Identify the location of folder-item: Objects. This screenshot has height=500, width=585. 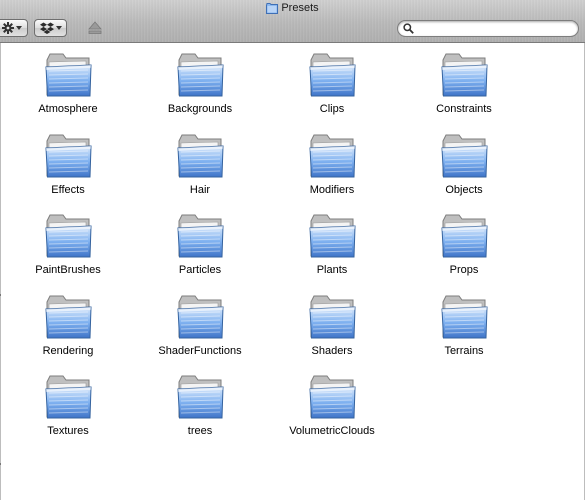
(464, 173).